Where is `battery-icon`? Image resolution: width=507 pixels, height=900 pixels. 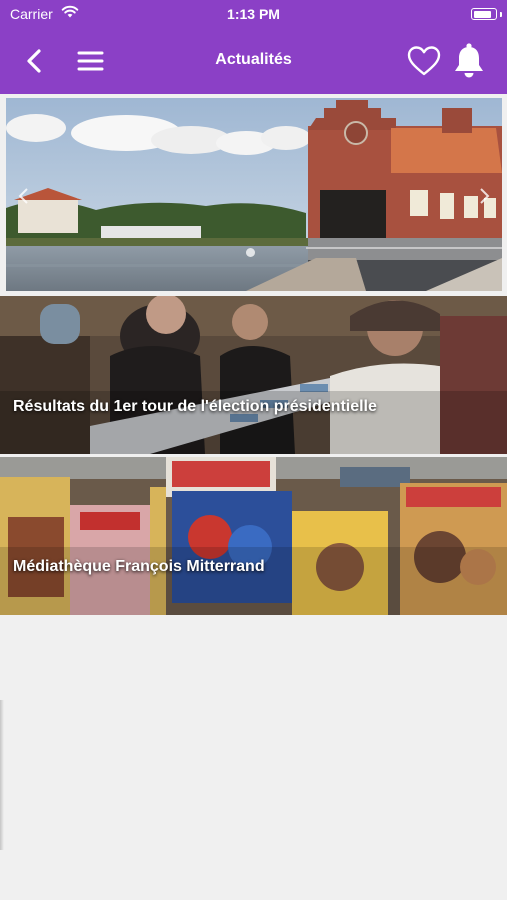
battery-icon is located at coordinates (484, 14).